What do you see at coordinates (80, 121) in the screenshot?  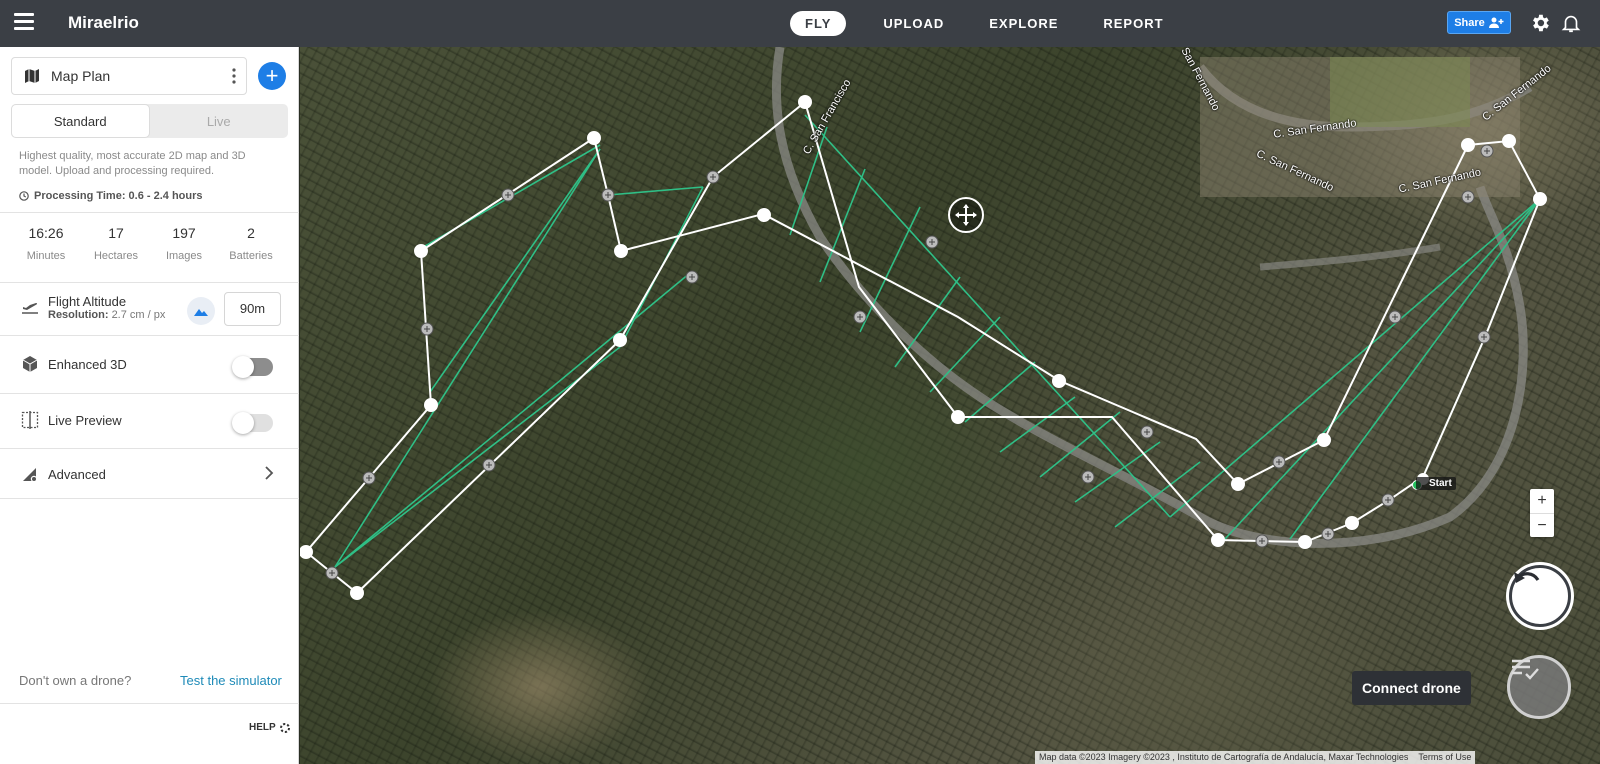 I see `mode-standard: Standard` at bounding box center [80, 121].